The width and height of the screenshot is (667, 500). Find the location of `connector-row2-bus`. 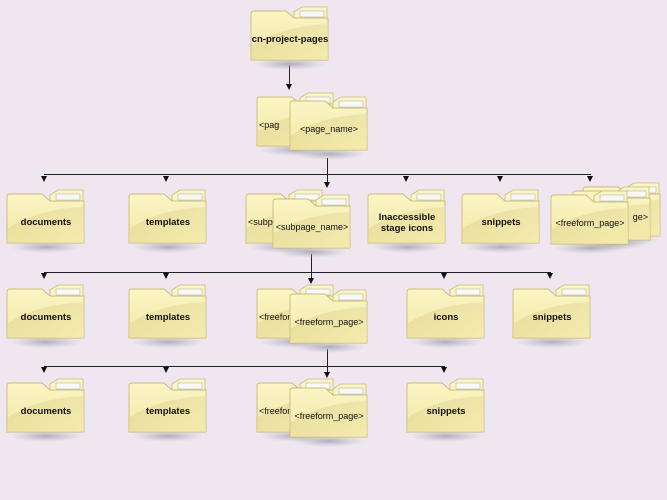

connector-row2-bus is located at coordinates (297, 272).